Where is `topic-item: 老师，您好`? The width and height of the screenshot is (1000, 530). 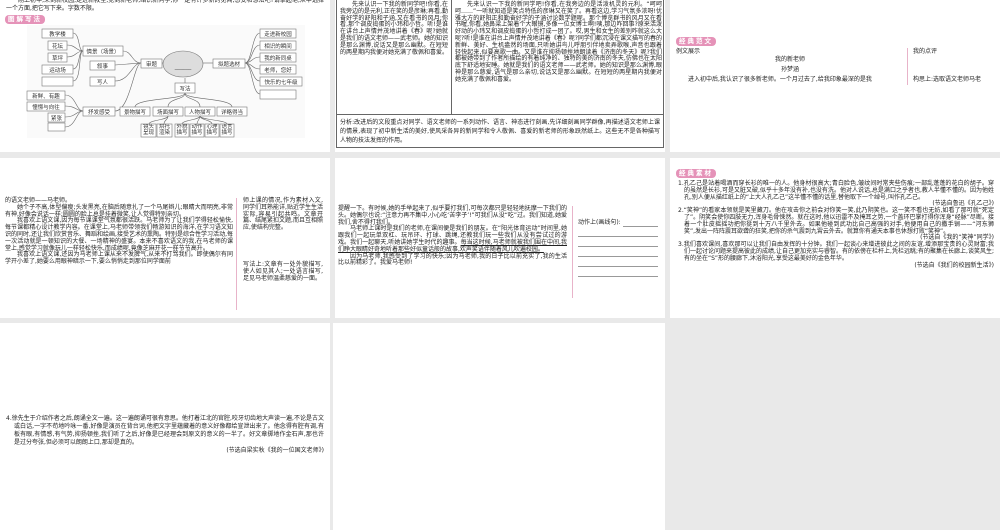 topic-item: 老师，您好 is located at coordinates (278, 70).